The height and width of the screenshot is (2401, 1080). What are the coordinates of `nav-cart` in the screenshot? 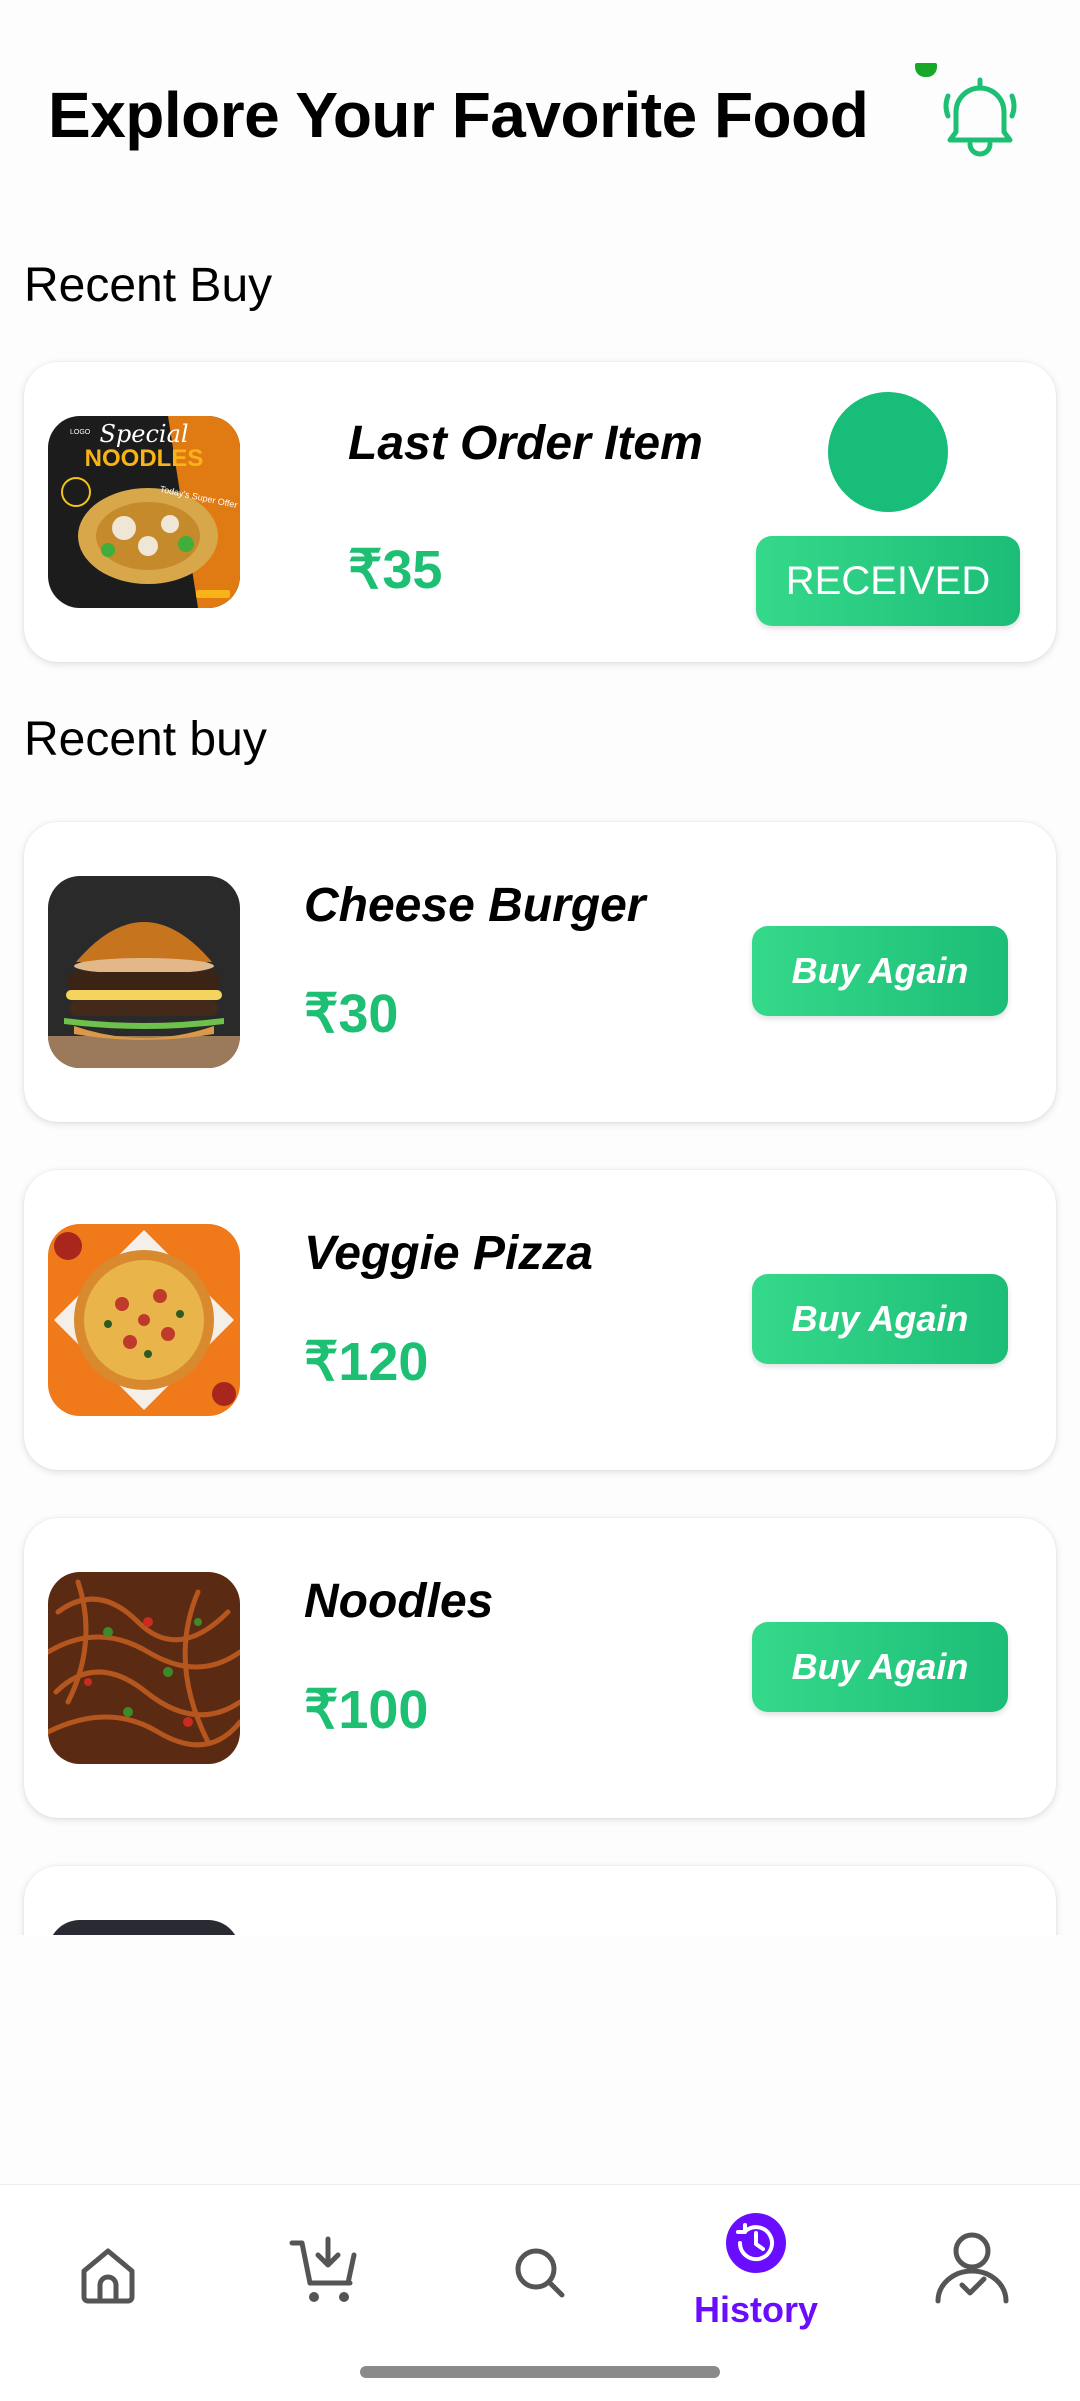 It's located at (324, 2285).